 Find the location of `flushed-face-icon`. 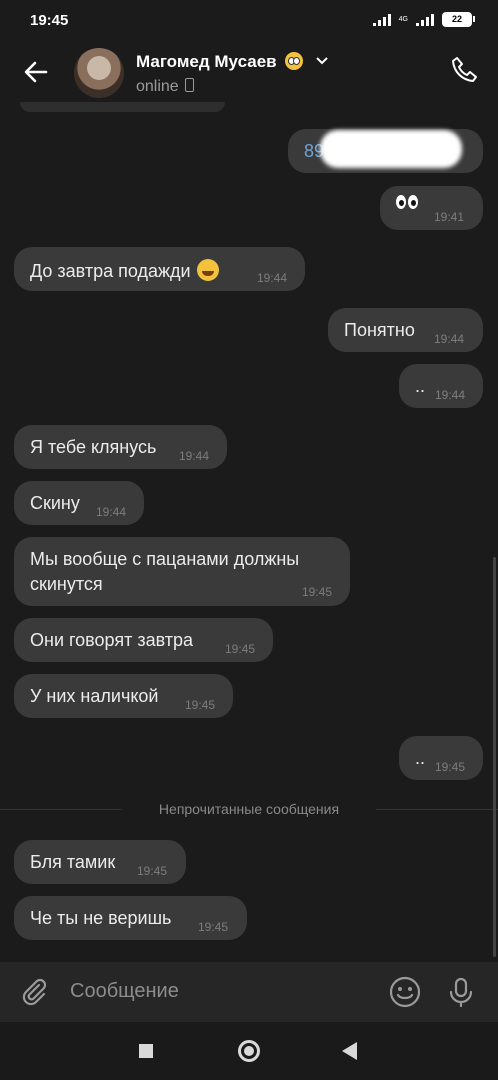

flushed-face-icon is located at coordinates (294, 61).